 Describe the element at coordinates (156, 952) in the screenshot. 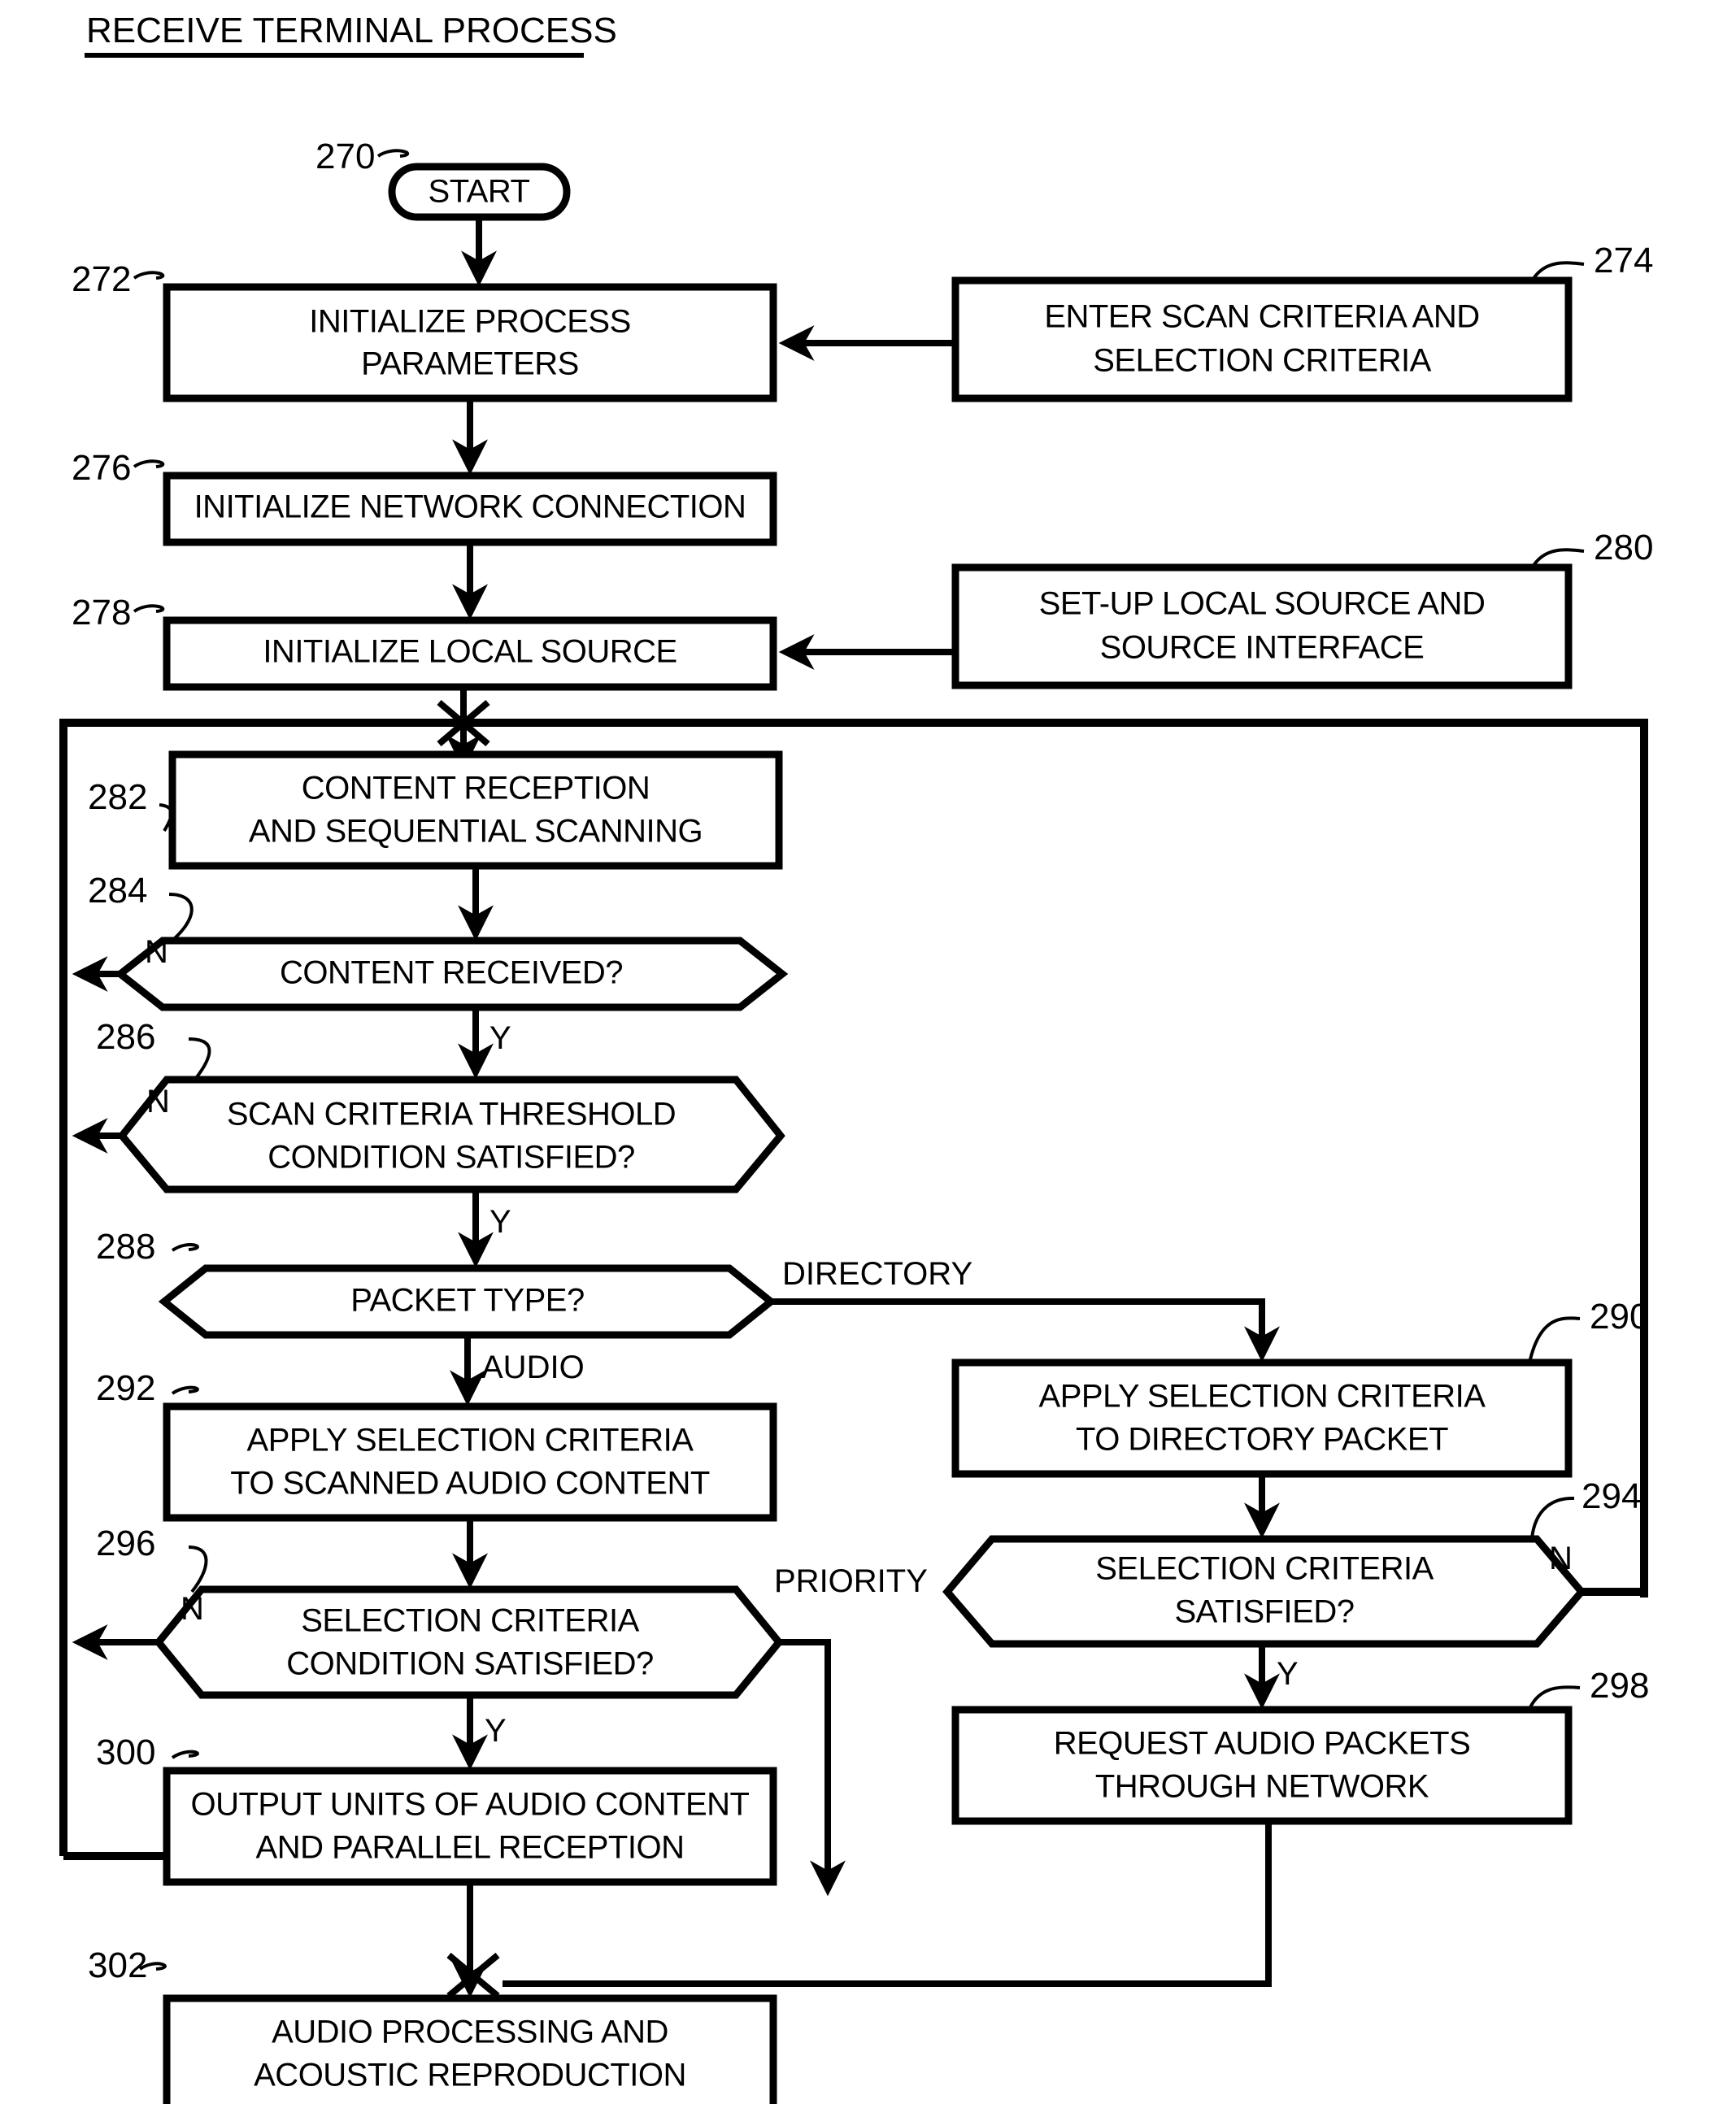

I see `edge-label-284-no: N` at that location.